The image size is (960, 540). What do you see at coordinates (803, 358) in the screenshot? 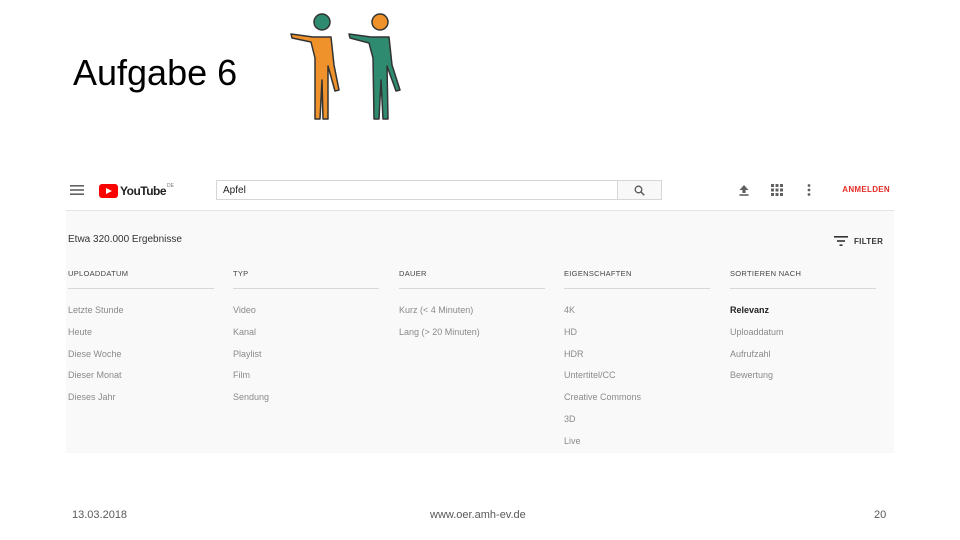
I see `sort-option: Aufrufzahl` at bounding box center [803, 358].